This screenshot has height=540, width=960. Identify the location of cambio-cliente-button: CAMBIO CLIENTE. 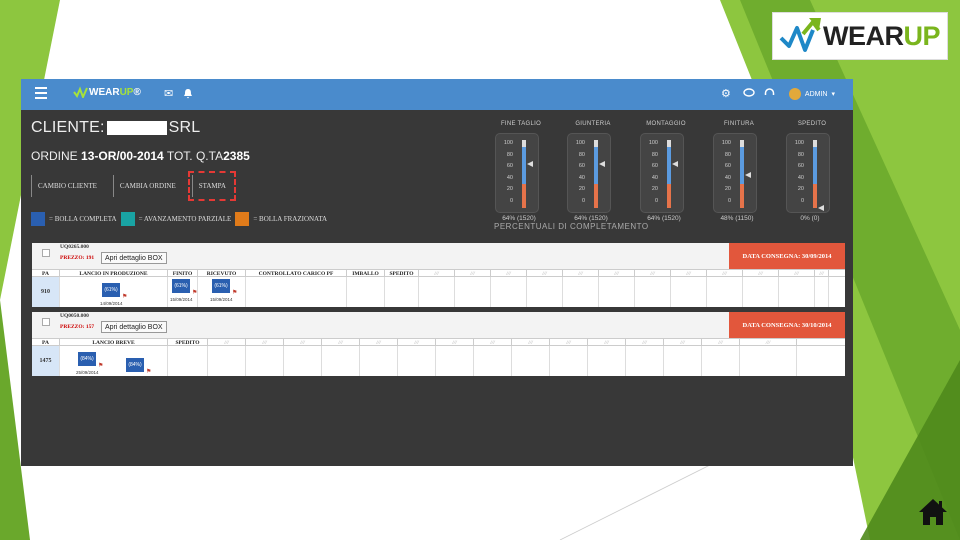
(67, 186).